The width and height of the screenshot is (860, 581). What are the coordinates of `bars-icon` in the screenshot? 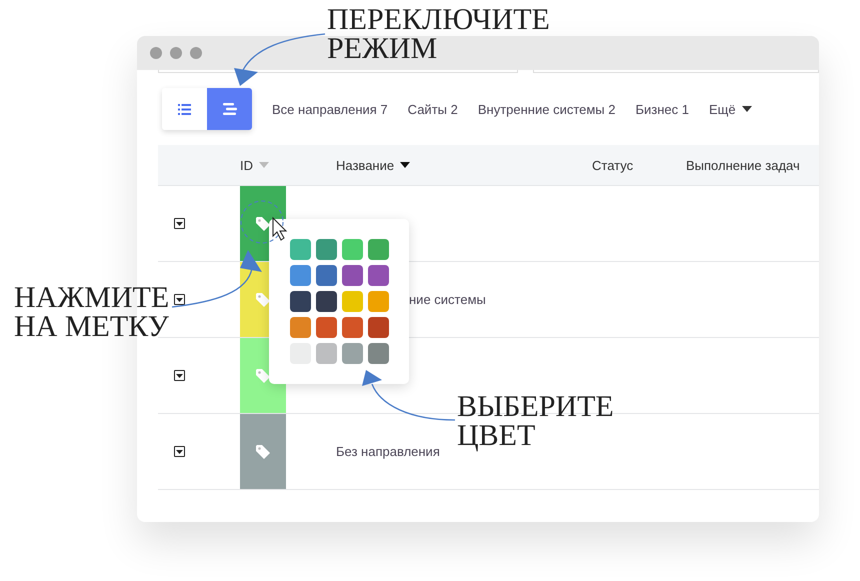 It's located at (229, 109).